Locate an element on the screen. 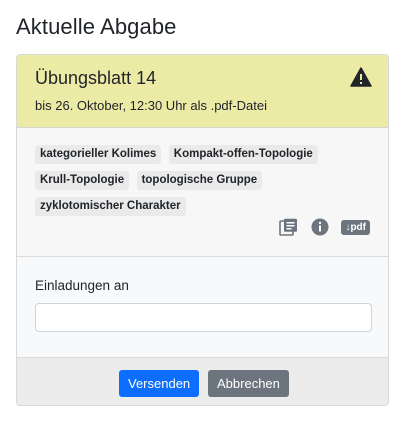 The height and width of the screenshot is (424, 406). tag: topologische Gruppe is located at coordinates (199, 180).